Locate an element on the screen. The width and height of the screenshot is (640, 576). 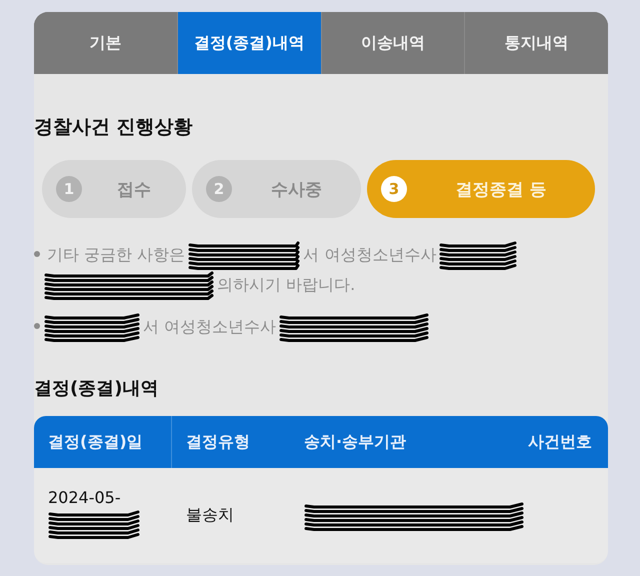
table-cell: 불송치 is located at coordinates (210, 514).